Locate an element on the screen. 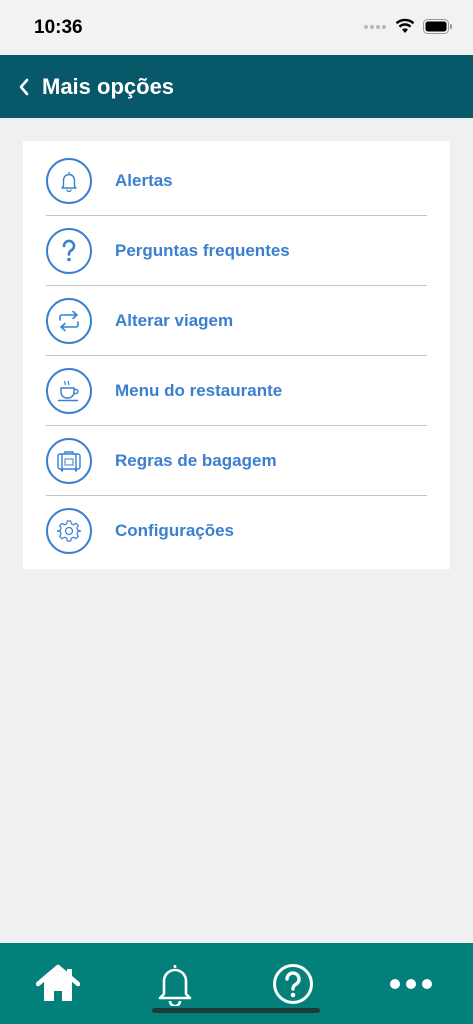 This screenshot has width=473, height=1024. home-icon is located at coordinates (58, 982).